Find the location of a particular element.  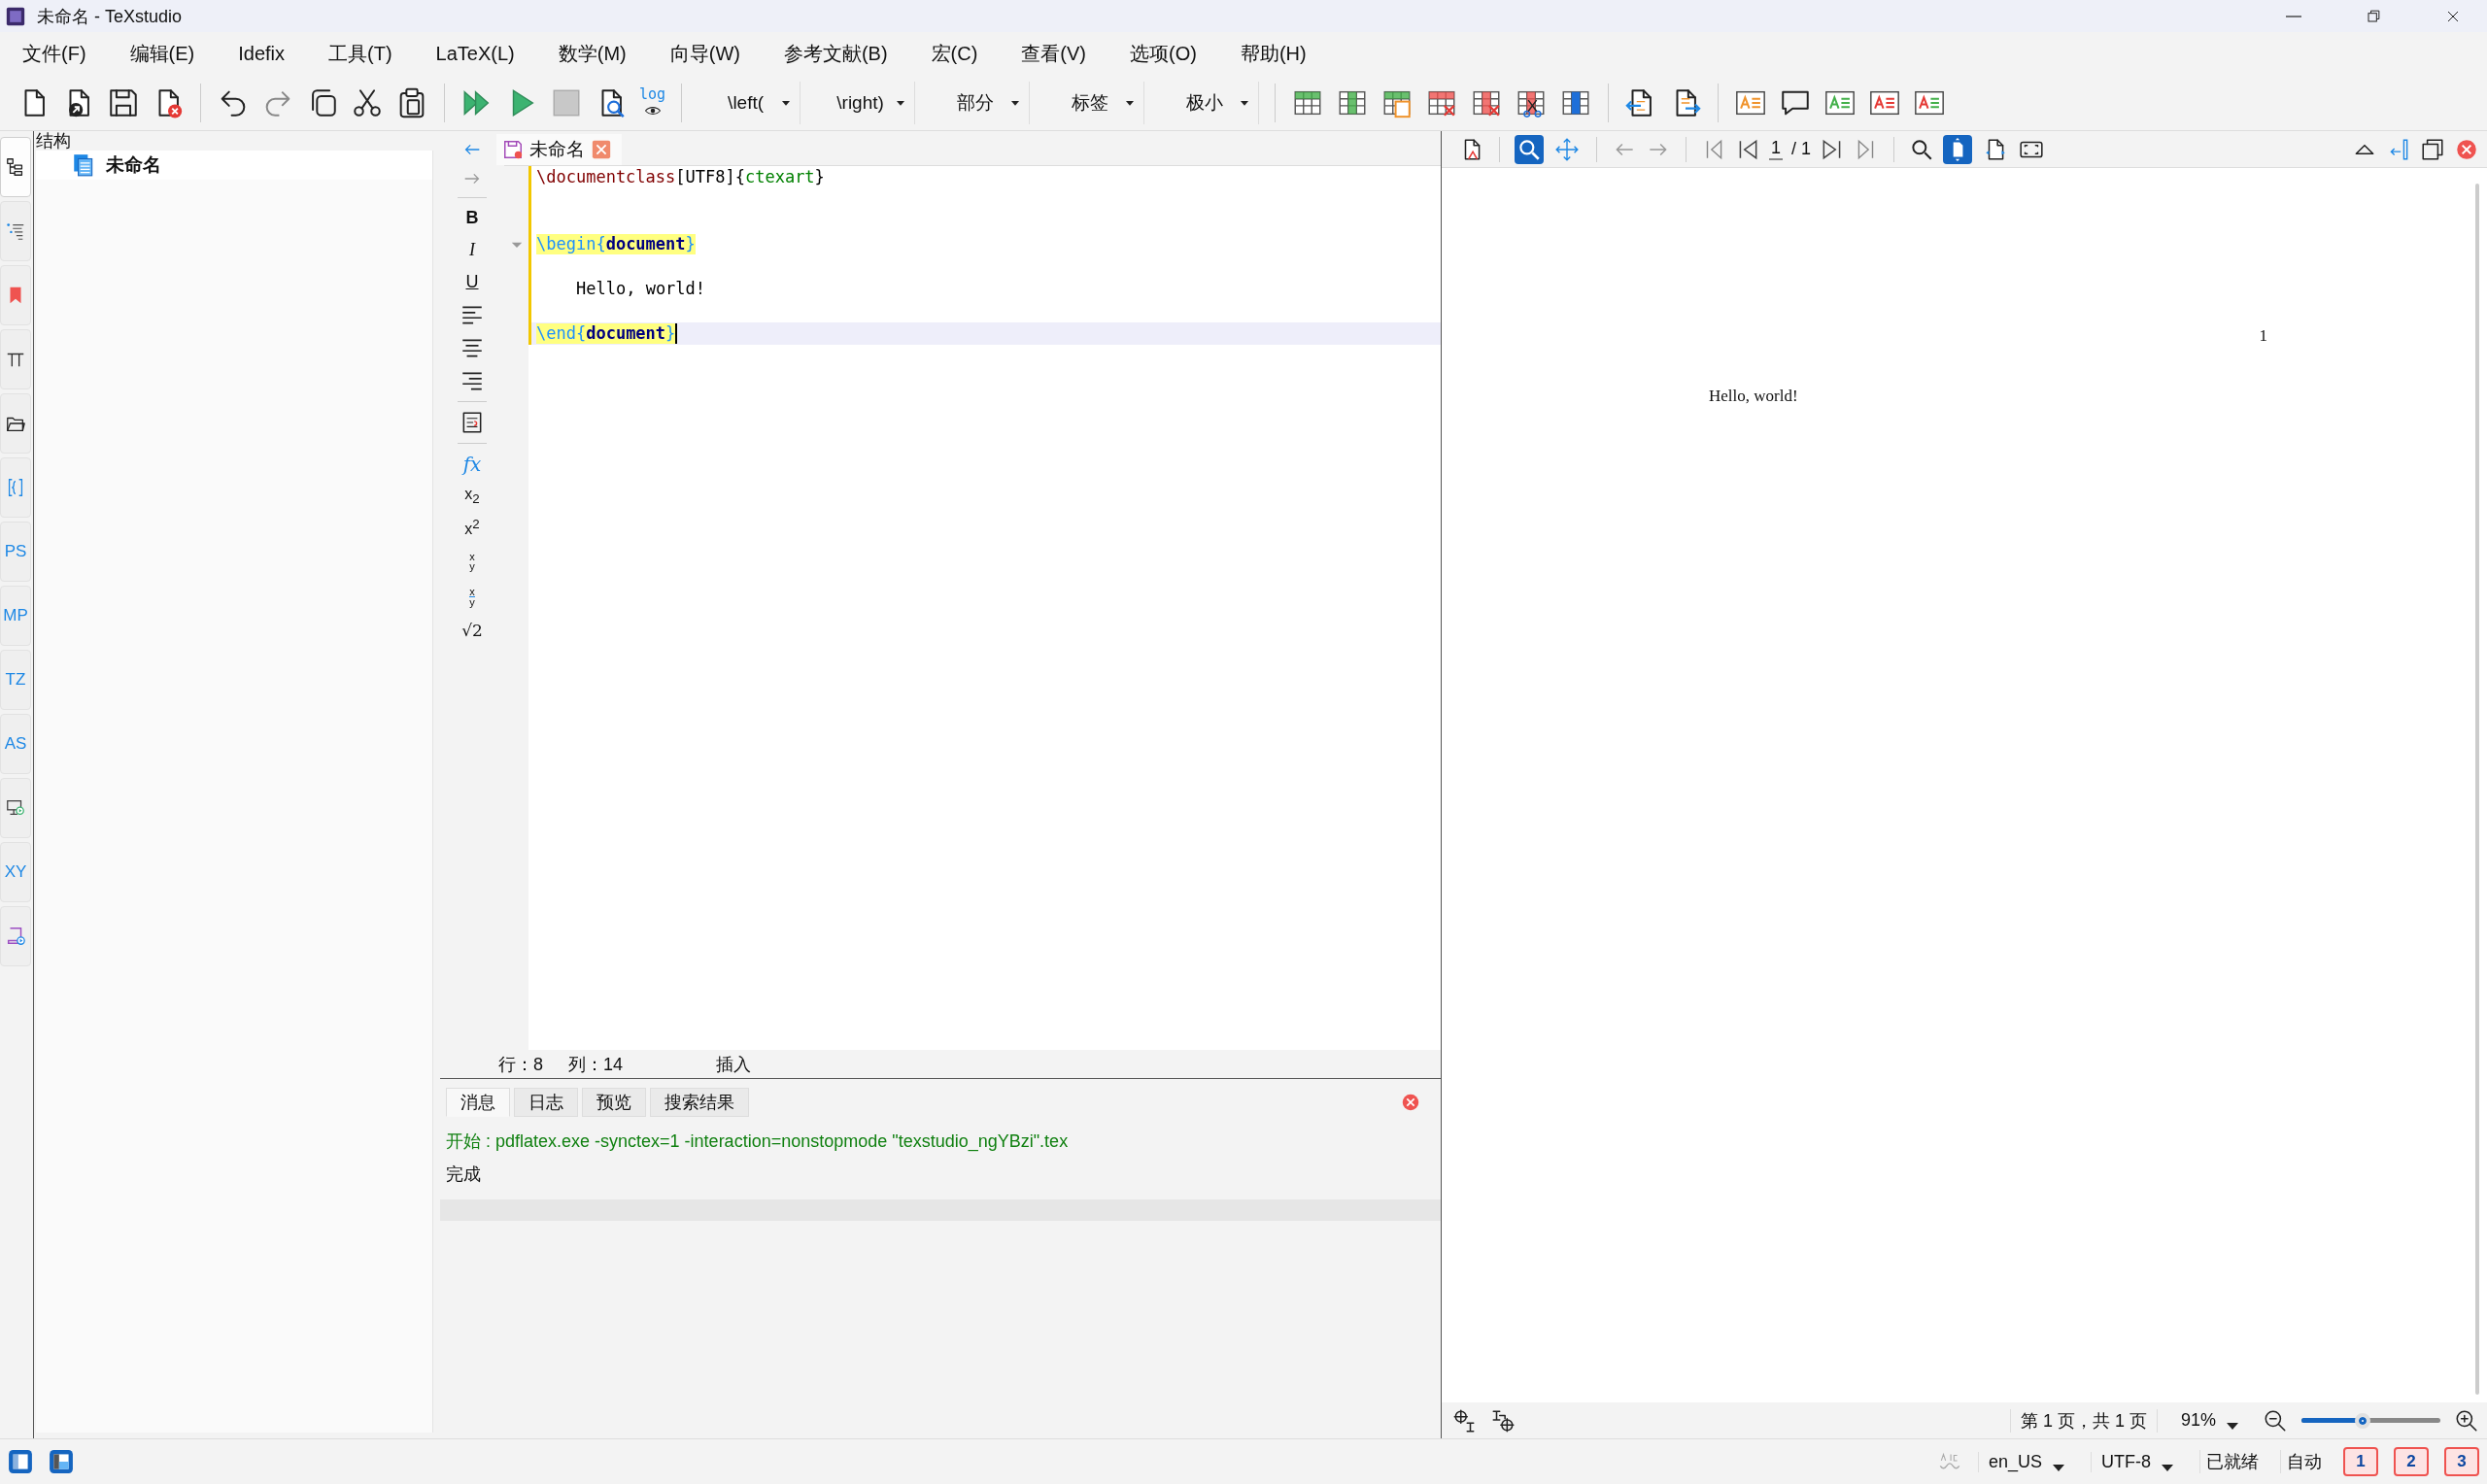

panel-title: 结构 is located at coordinates (53, 141).